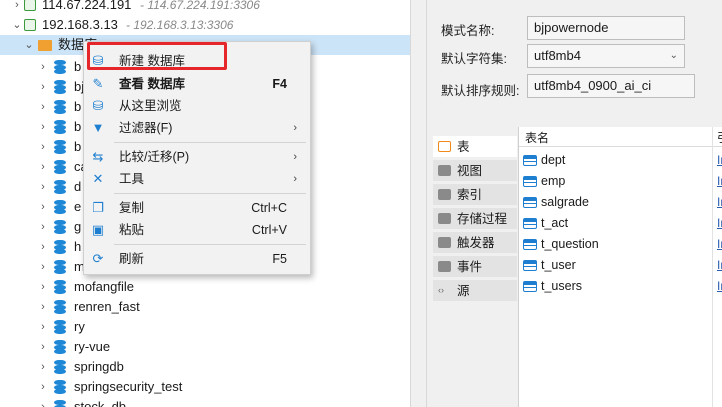  I want to click on tab-views: 视图, so click(475, 171).